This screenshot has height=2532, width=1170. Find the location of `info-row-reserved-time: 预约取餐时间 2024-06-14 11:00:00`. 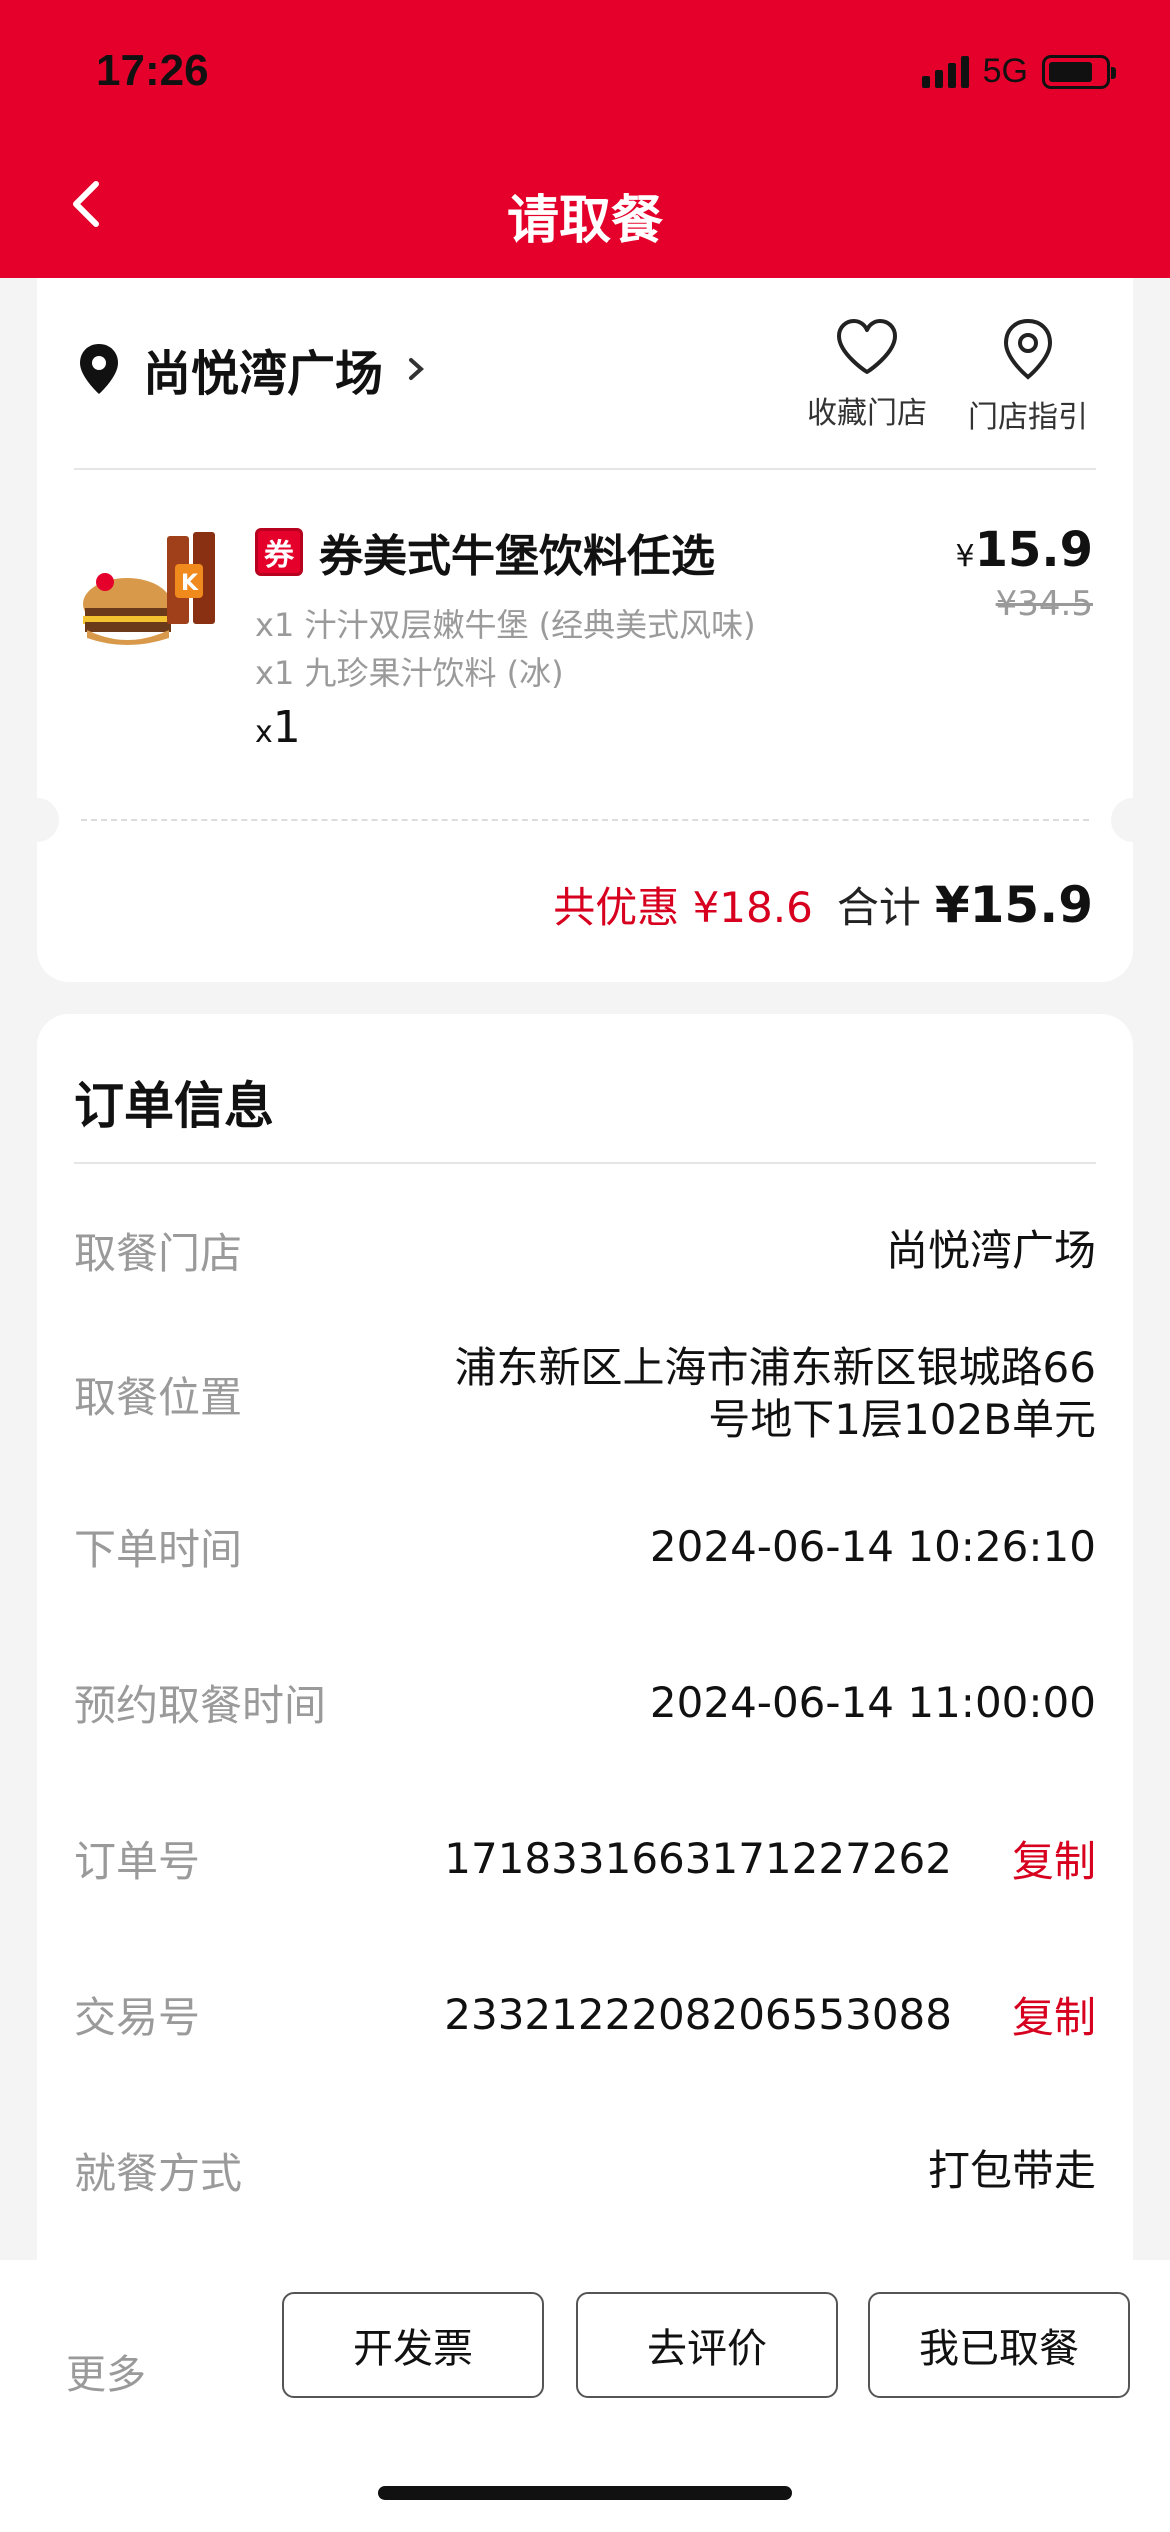

info-row-reserved-time: 预约取餐时间 2024-06-14 11:00:00 is located at coordinates (585, 1702).